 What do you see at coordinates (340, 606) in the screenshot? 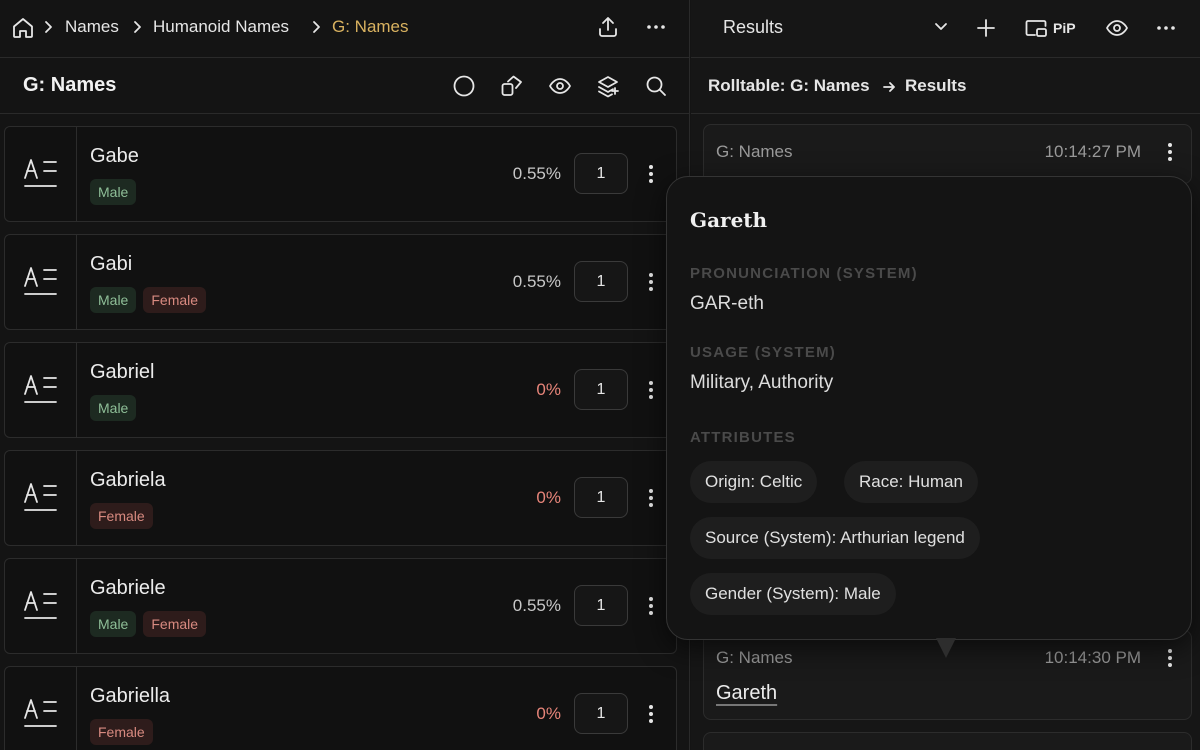
I see `table-row: Gabriele Male Female 0.55% 1` at bounding box center [340, 606].